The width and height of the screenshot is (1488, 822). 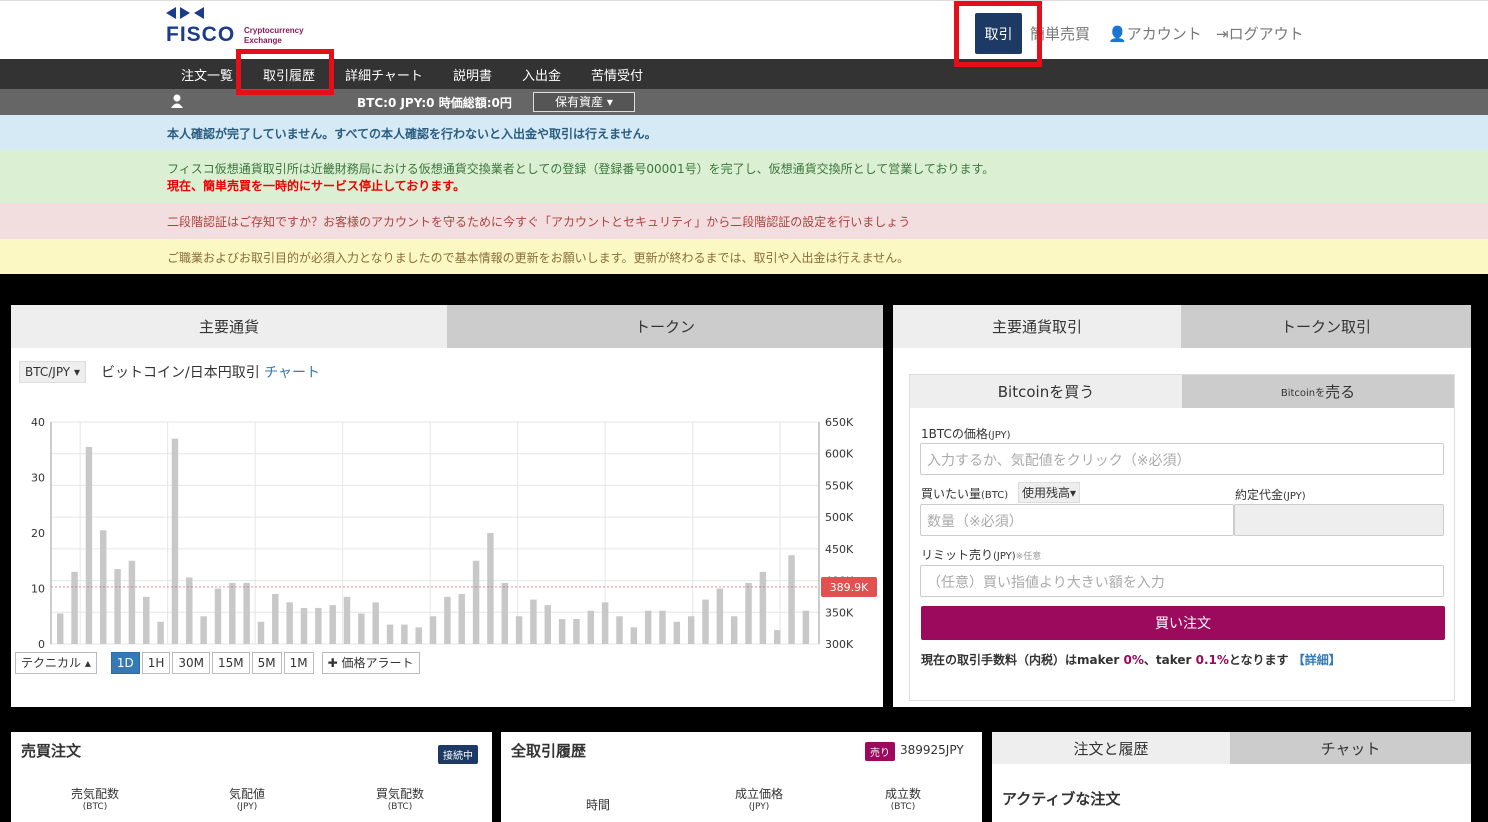 I want to click on col-bid-qty: 買気配数 (BTC), so click(x=400, y=799).